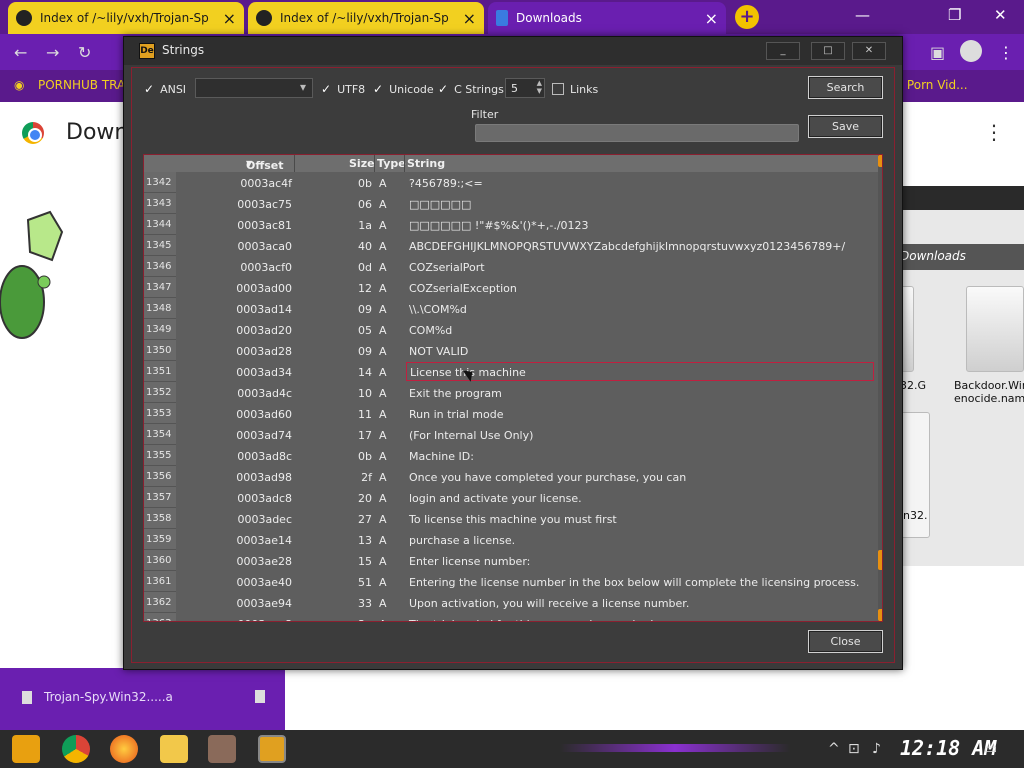 The image size is (1024, 768). Describe the element at coordinates (26, 749) in the screenshot. I see `start-menu-icon` at that location.